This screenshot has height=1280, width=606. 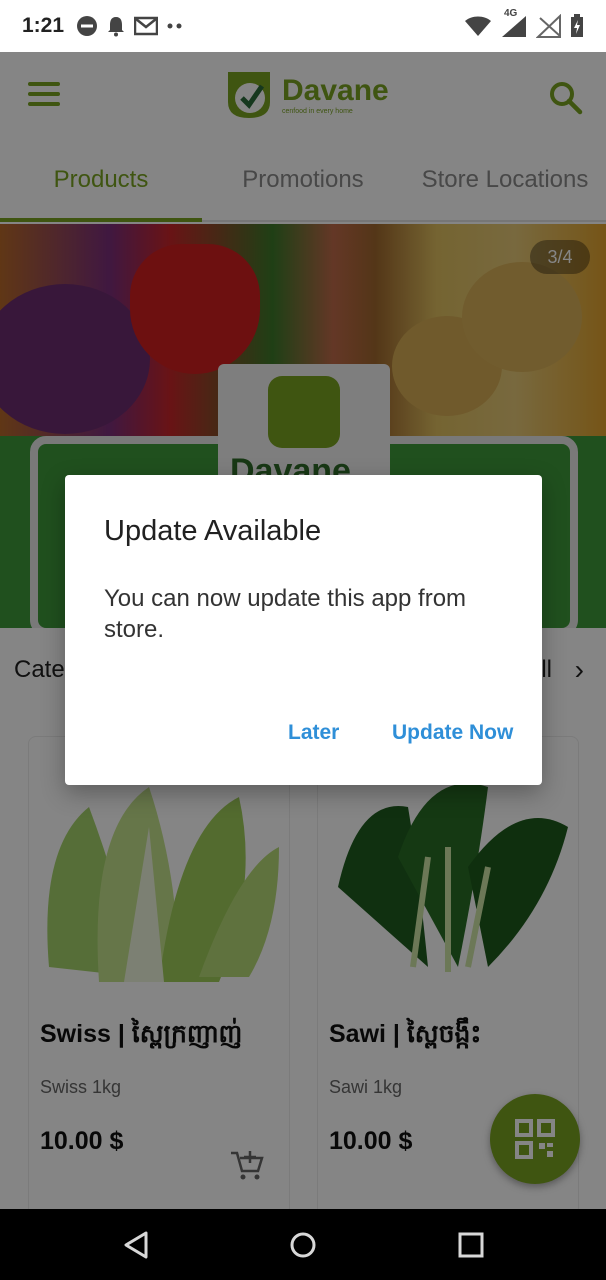 I want to click on status-right-icons: 4G, so click(x=524, y=23).